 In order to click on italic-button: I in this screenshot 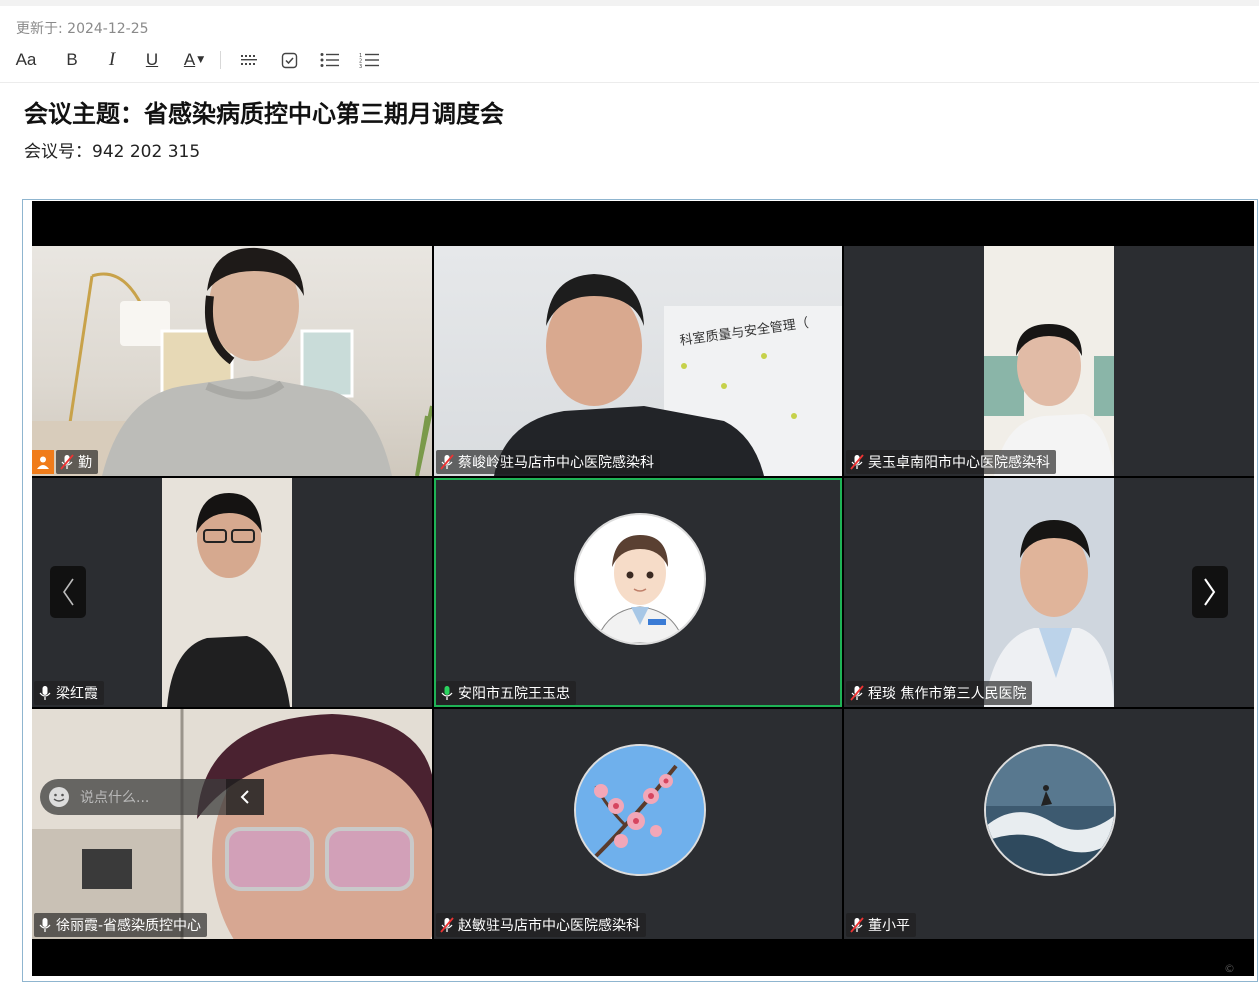, I will do `click(112, 60)`.